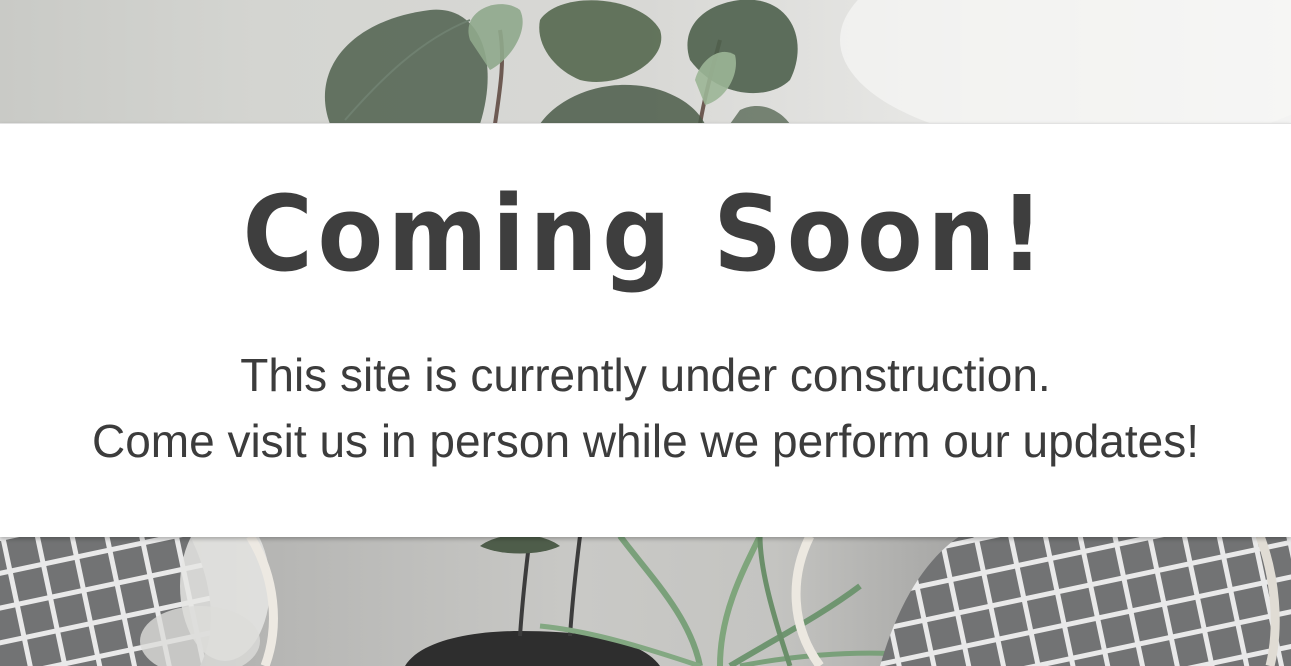  Describe the element at coordinates (808, 62) in the screenshot. I see `plant-leaves-illustration` at that location.